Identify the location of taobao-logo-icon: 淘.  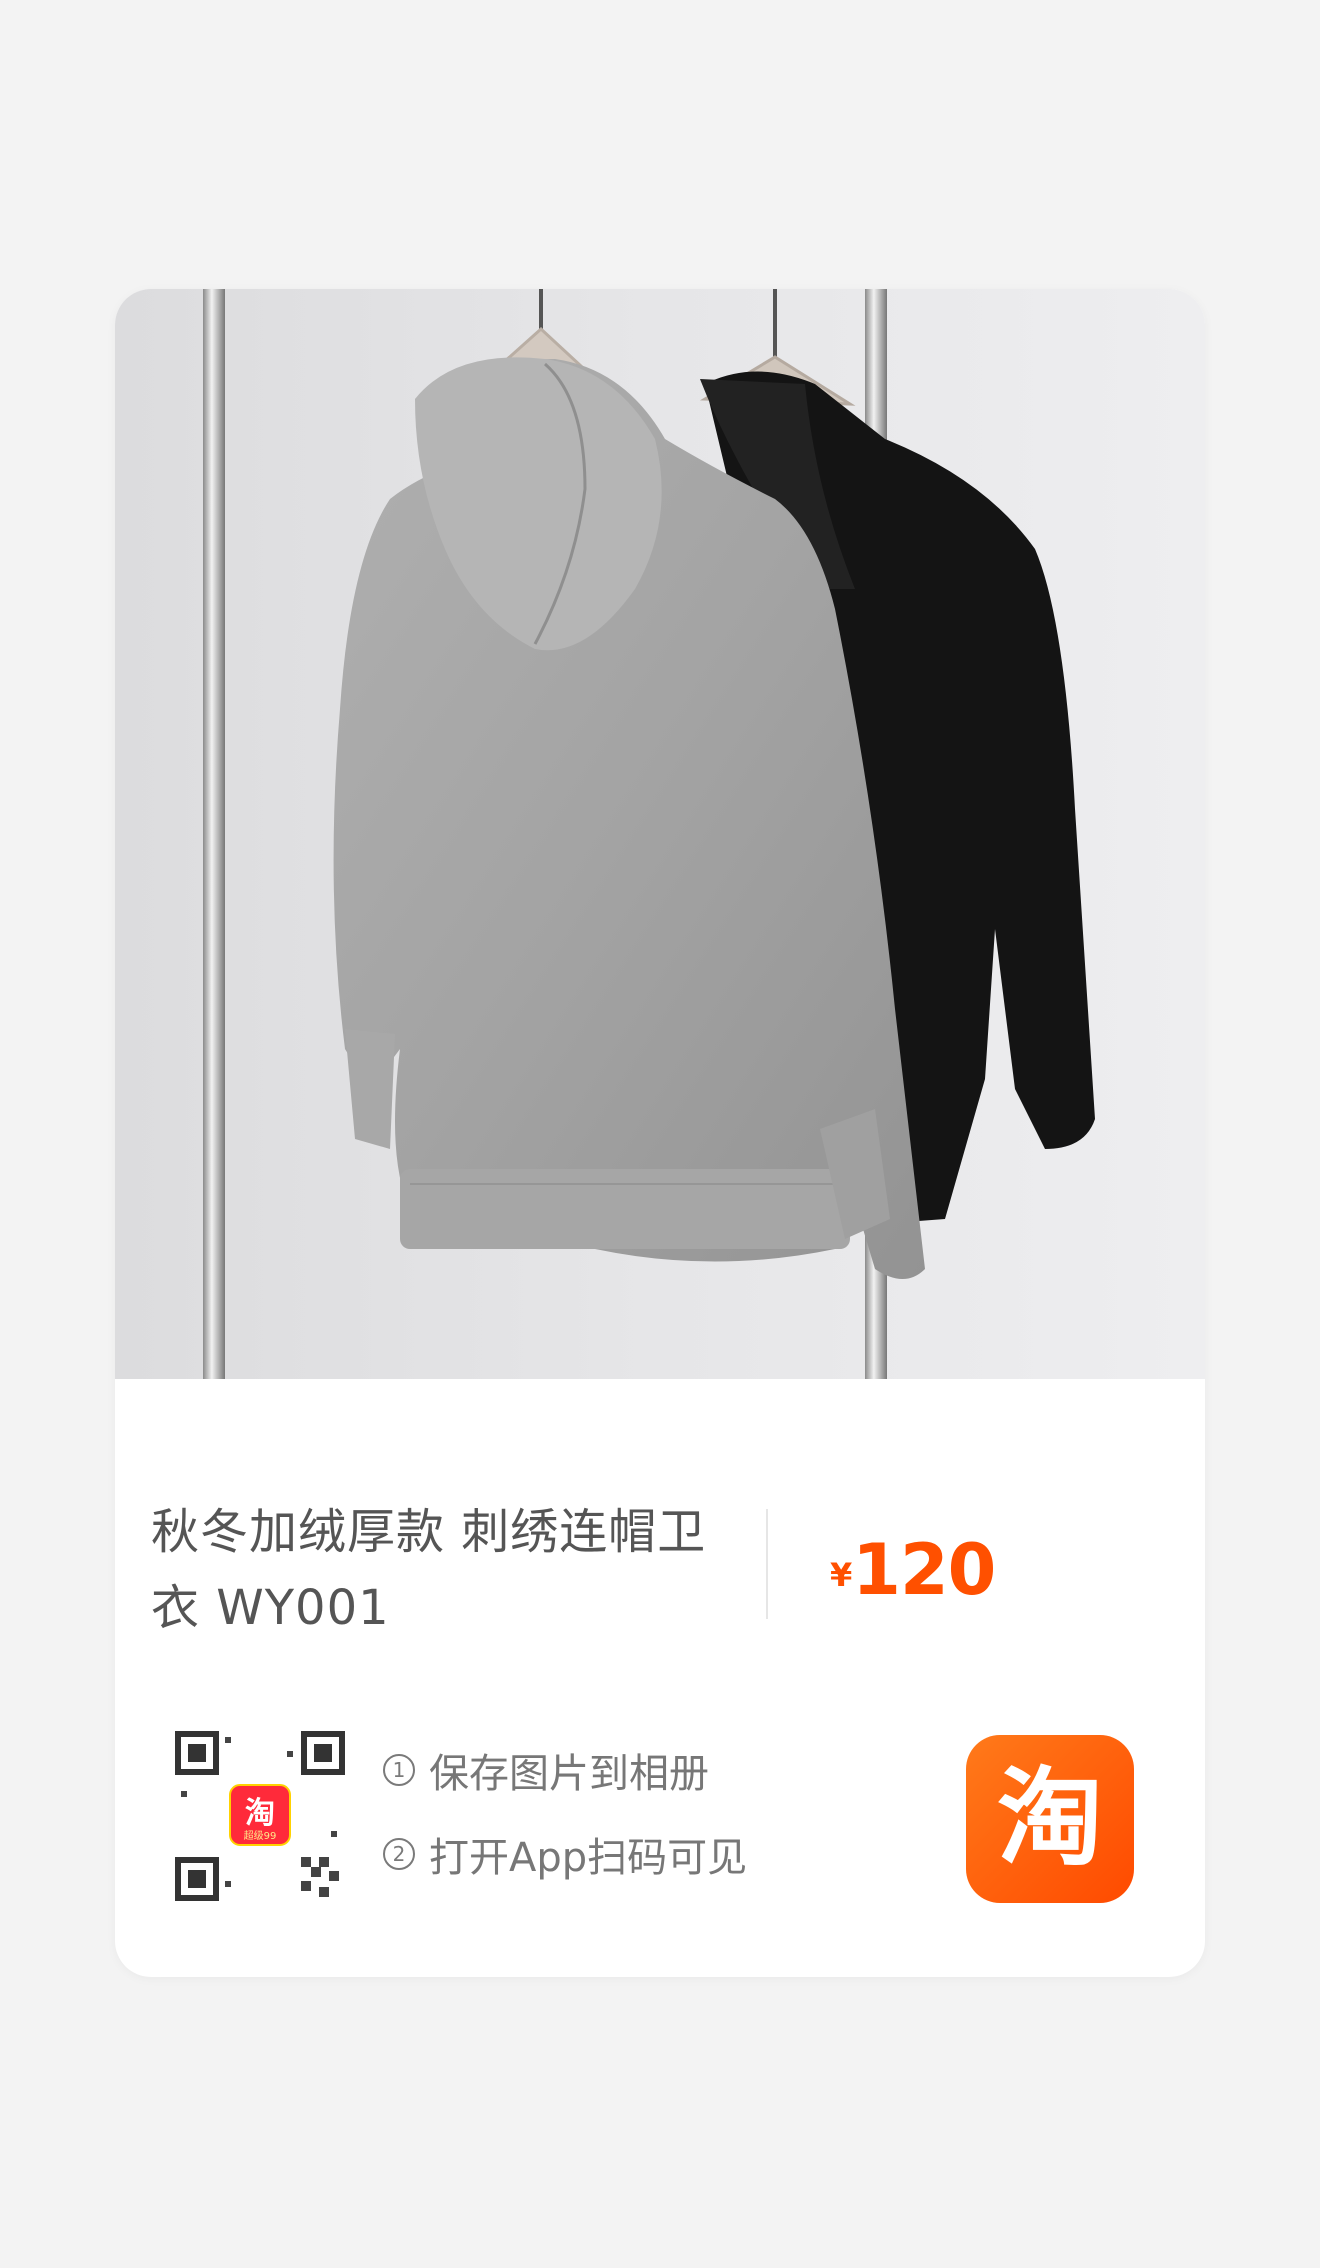
(1050, 1818).